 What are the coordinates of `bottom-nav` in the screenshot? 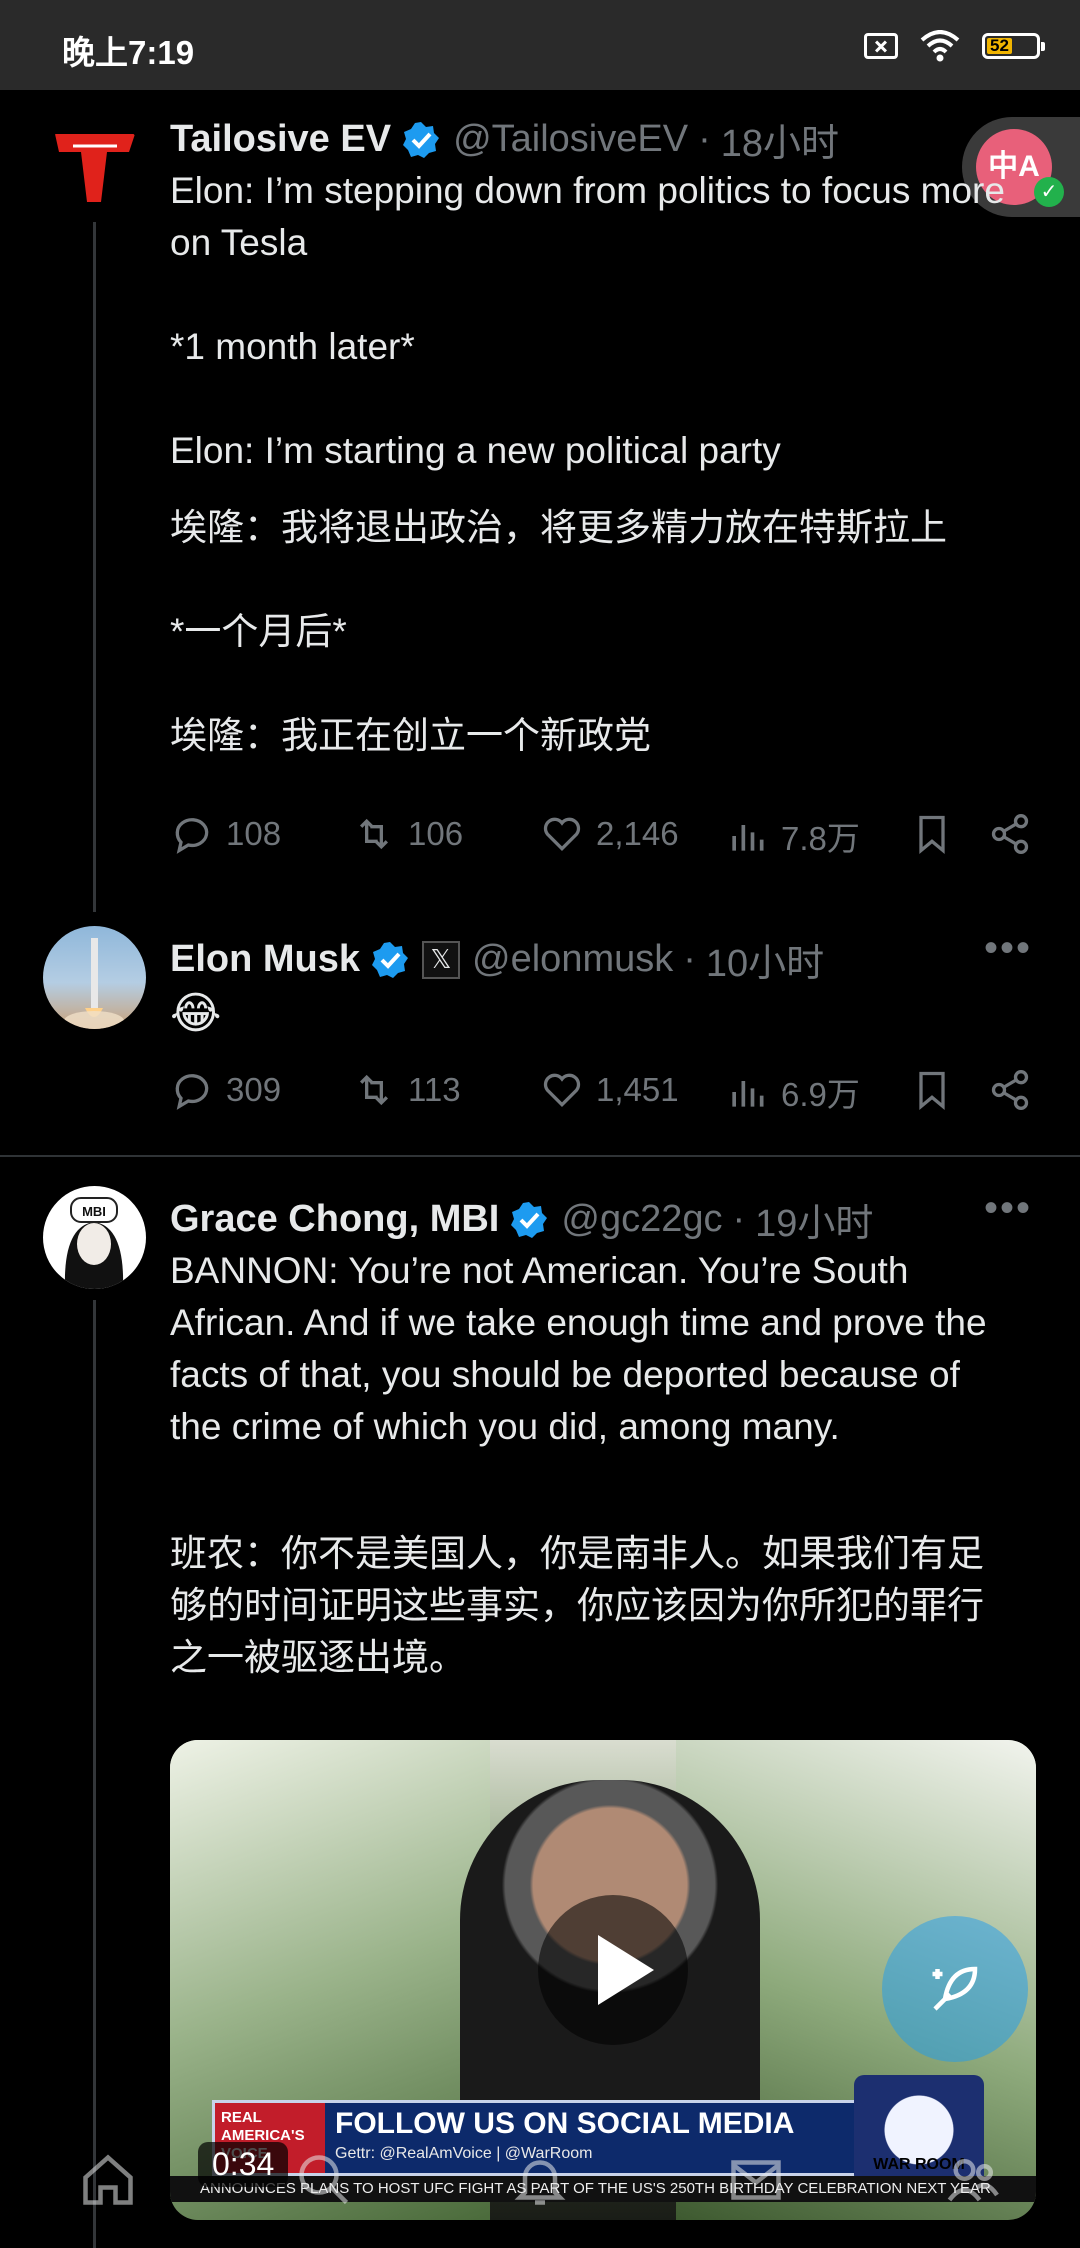 It's located at (540, 2180).